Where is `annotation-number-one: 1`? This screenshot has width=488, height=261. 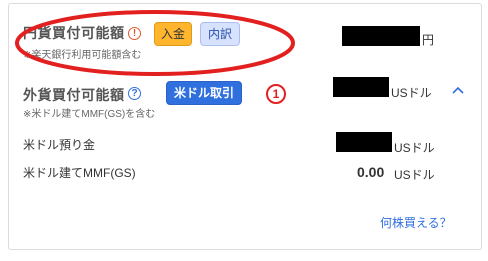 annotation-number-one: 1 is located at coordinates (276, 94).